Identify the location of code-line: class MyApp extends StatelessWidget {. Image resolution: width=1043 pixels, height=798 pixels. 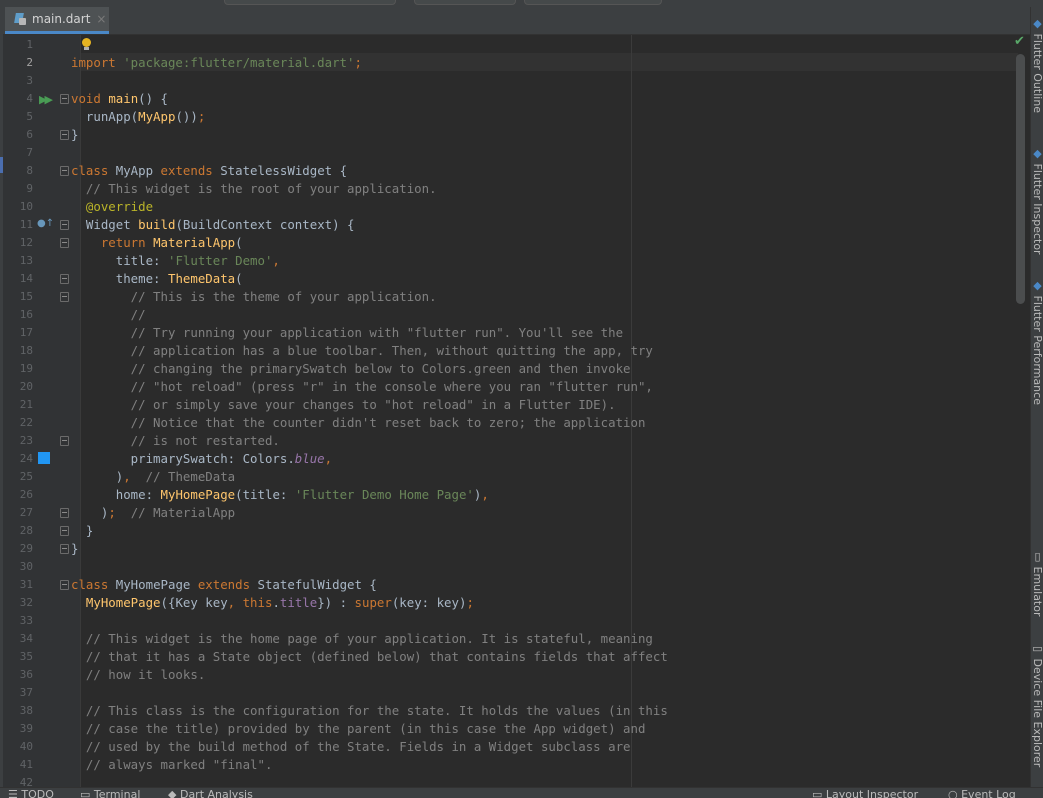
(209, 170).